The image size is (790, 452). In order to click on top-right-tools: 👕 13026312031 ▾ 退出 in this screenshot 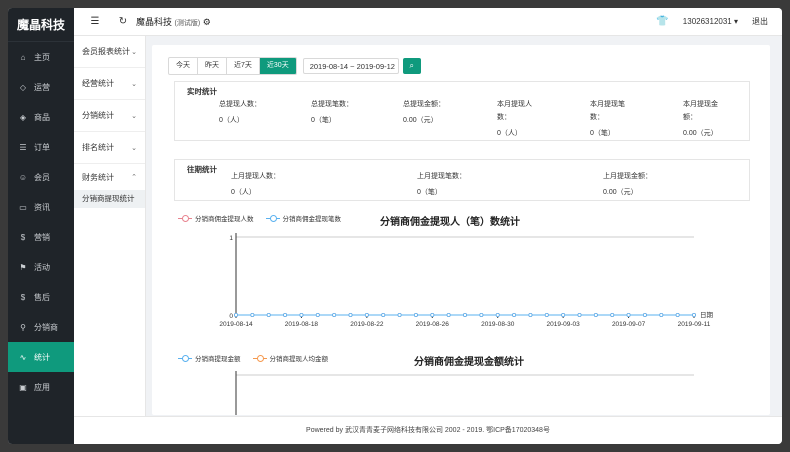, I will do `click(719, 21)`.